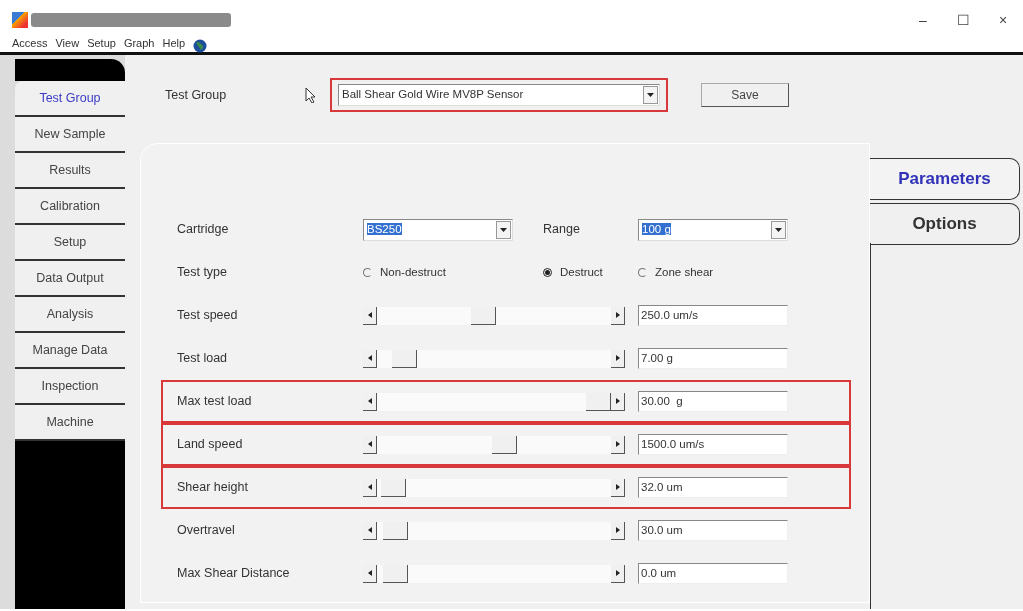 The height and width of the screenshot is (611, 1023). I want to click on field-label: Test Group, so click(196, 95).